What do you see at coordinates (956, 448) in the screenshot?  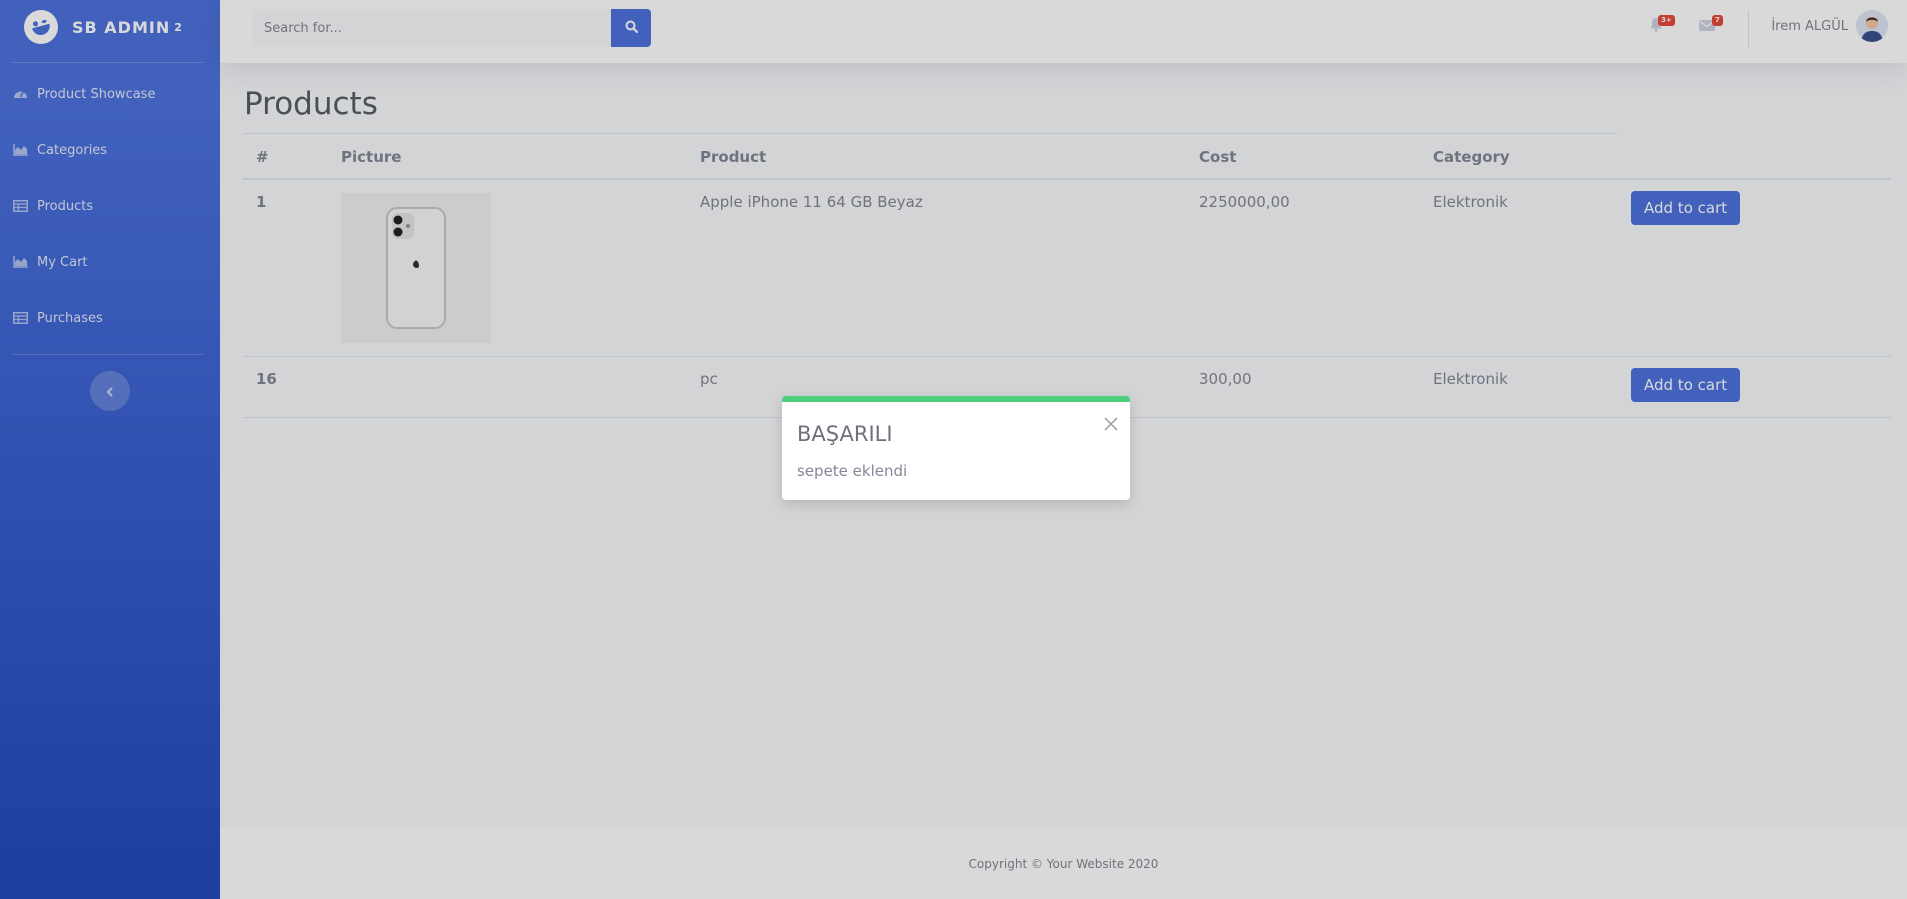 I see `success-toast: BAŞARILI sepete eklendi` at bounding box center [956, 448].